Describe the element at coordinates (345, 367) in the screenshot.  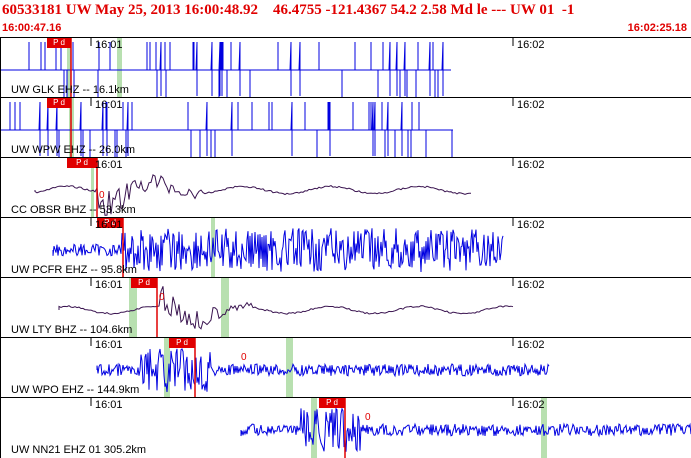
I see `trace-panel: P d 0 16:01 16:02 UW WPO EHZ -- 144.9km` at that location.